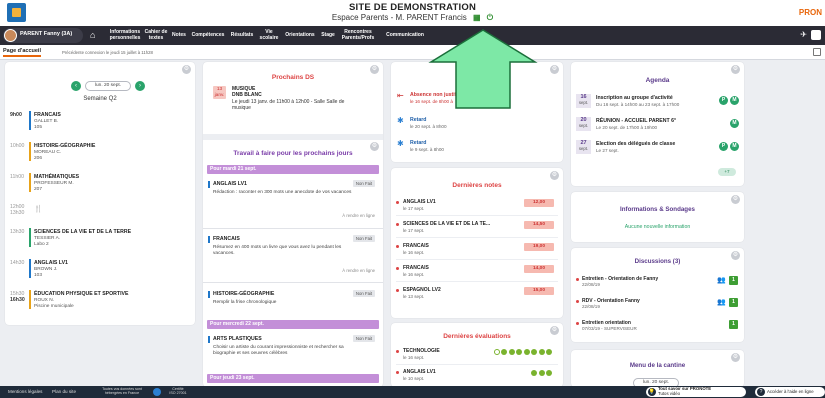  I want to click on plan-link: Plan du site, so click(64, 391).